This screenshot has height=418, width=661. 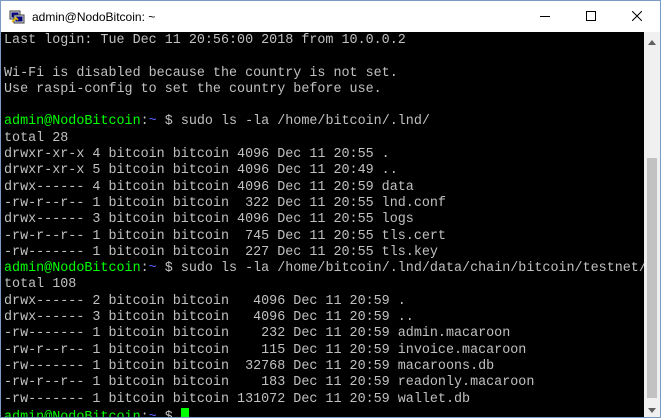 What do you see at coordinates (324, 412) in the screenshot?
I see `prompt-line: admin@NodoBitcoin:~ $` at bounding box center [324, 412].